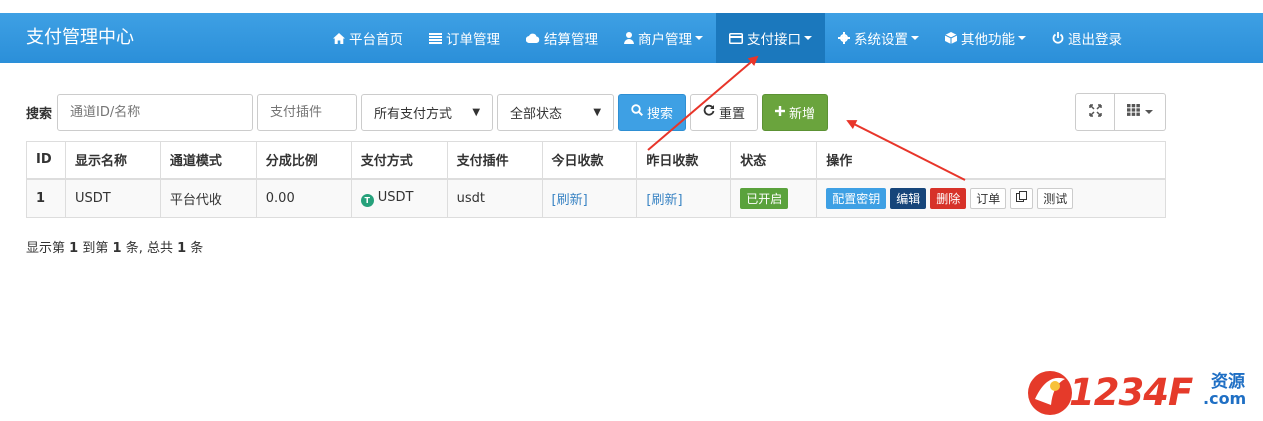  Describe the element at coordinates (780, 112) in the screenshot. I see `plus-icon` at that location.